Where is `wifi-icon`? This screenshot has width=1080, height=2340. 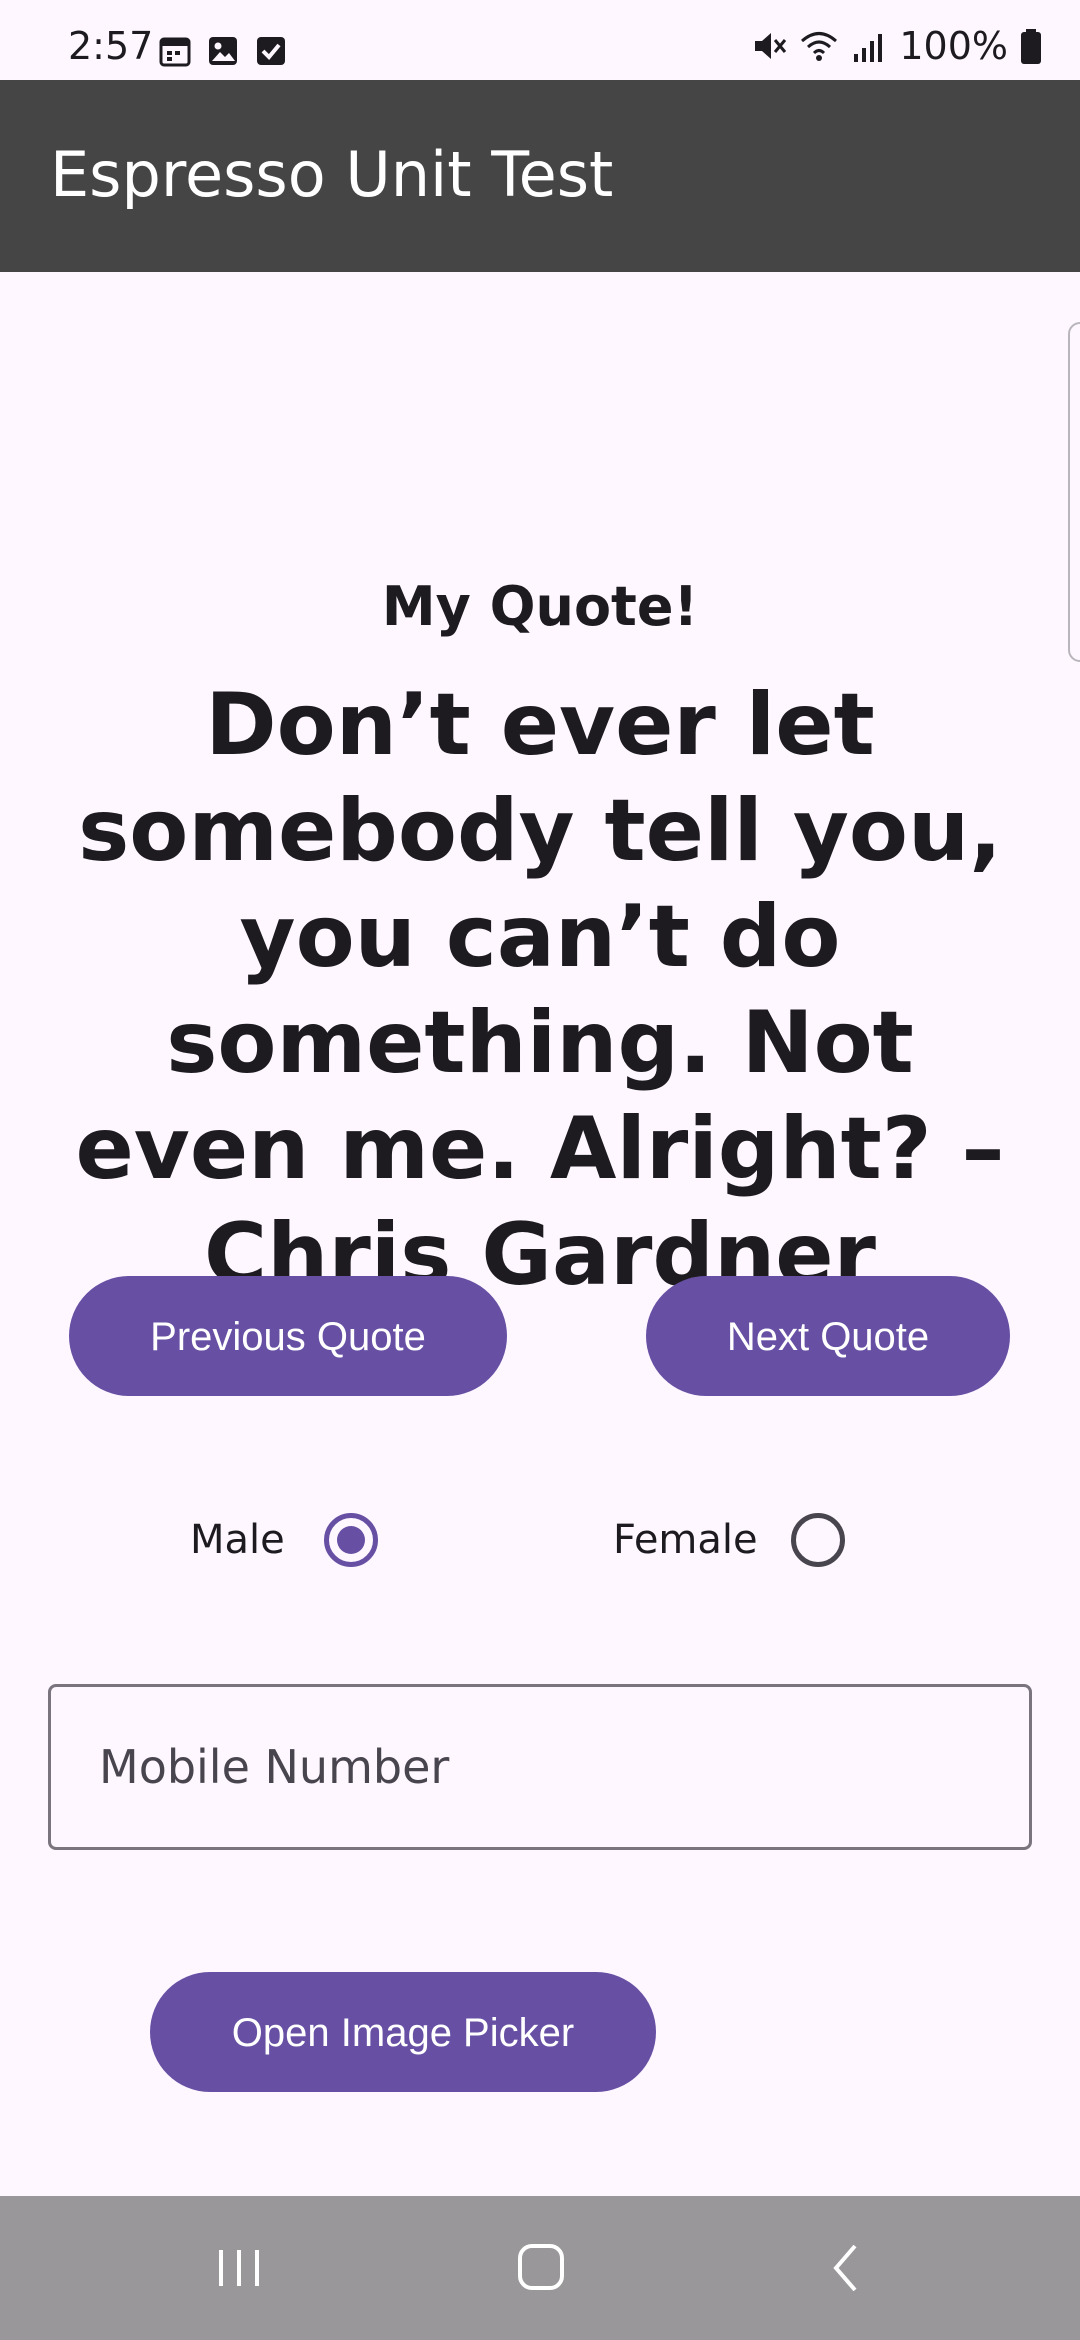
wifi-icon is located at coordinates (819, 46).